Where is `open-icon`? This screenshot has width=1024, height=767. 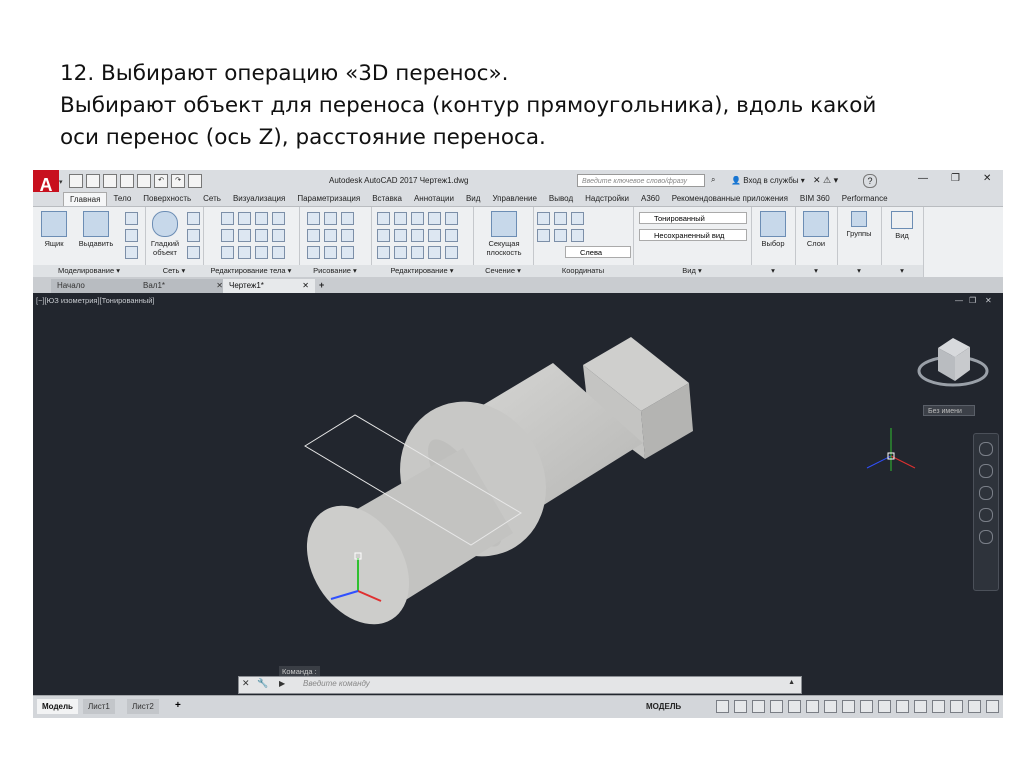 open-icon is located at coordinates (93, 181).